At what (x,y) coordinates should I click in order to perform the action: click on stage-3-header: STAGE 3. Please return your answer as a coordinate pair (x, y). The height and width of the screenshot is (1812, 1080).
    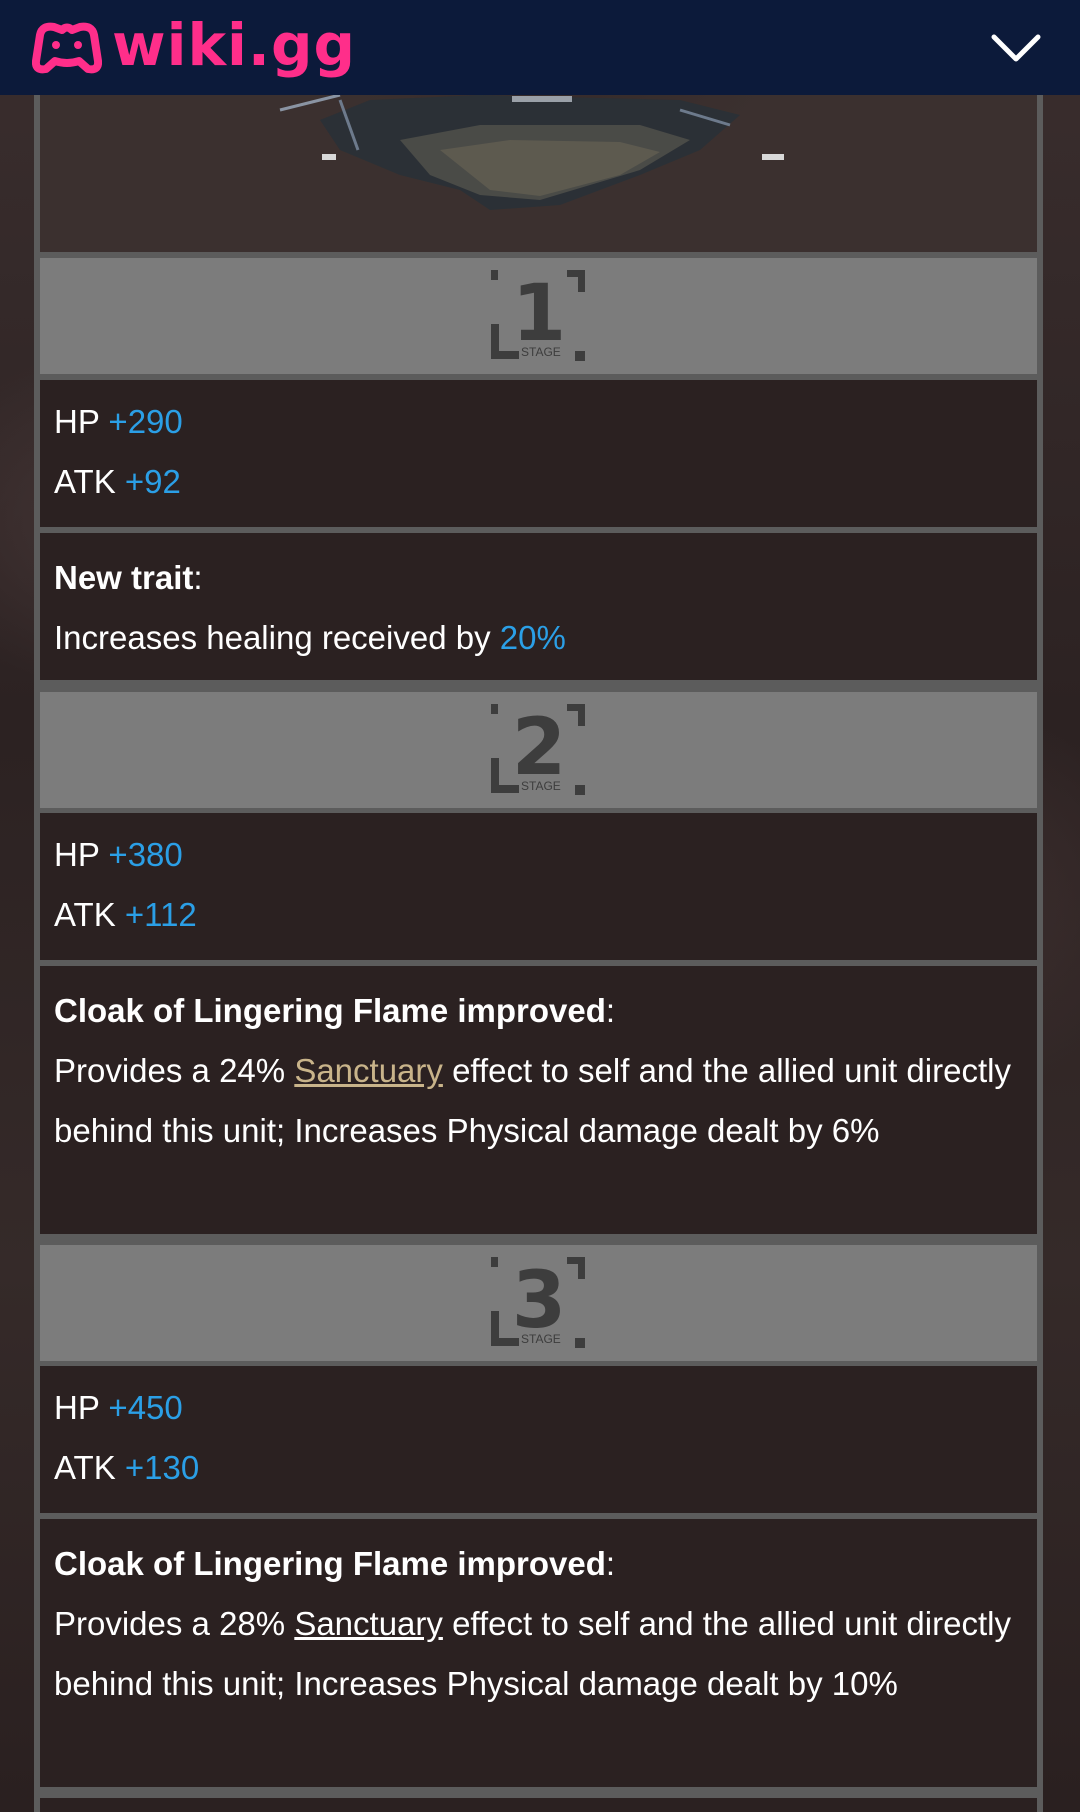
    Looking at the image, I should click on (538, 1303).